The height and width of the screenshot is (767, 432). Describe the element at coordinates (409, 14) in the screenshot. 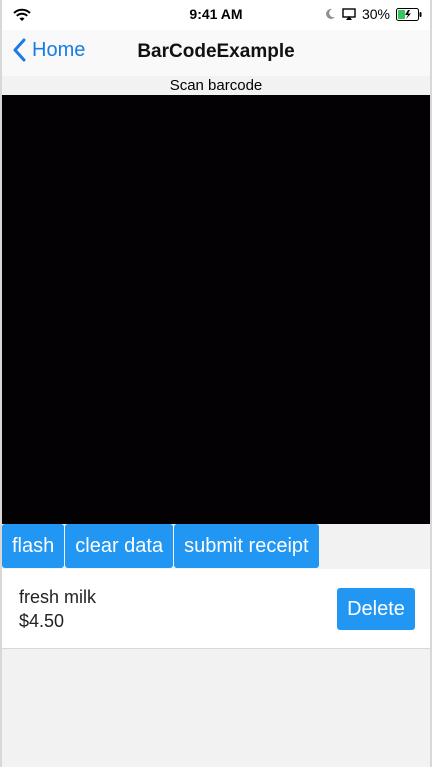

I see `battery-icon` at that location.